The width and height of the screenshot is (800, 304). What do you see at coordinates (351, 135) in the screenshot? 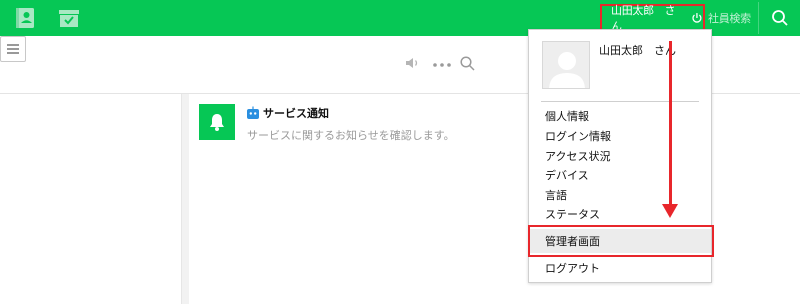
I see `notification-text: サービスに関するお知らせを確認します。` at bounding box center [351, 135].